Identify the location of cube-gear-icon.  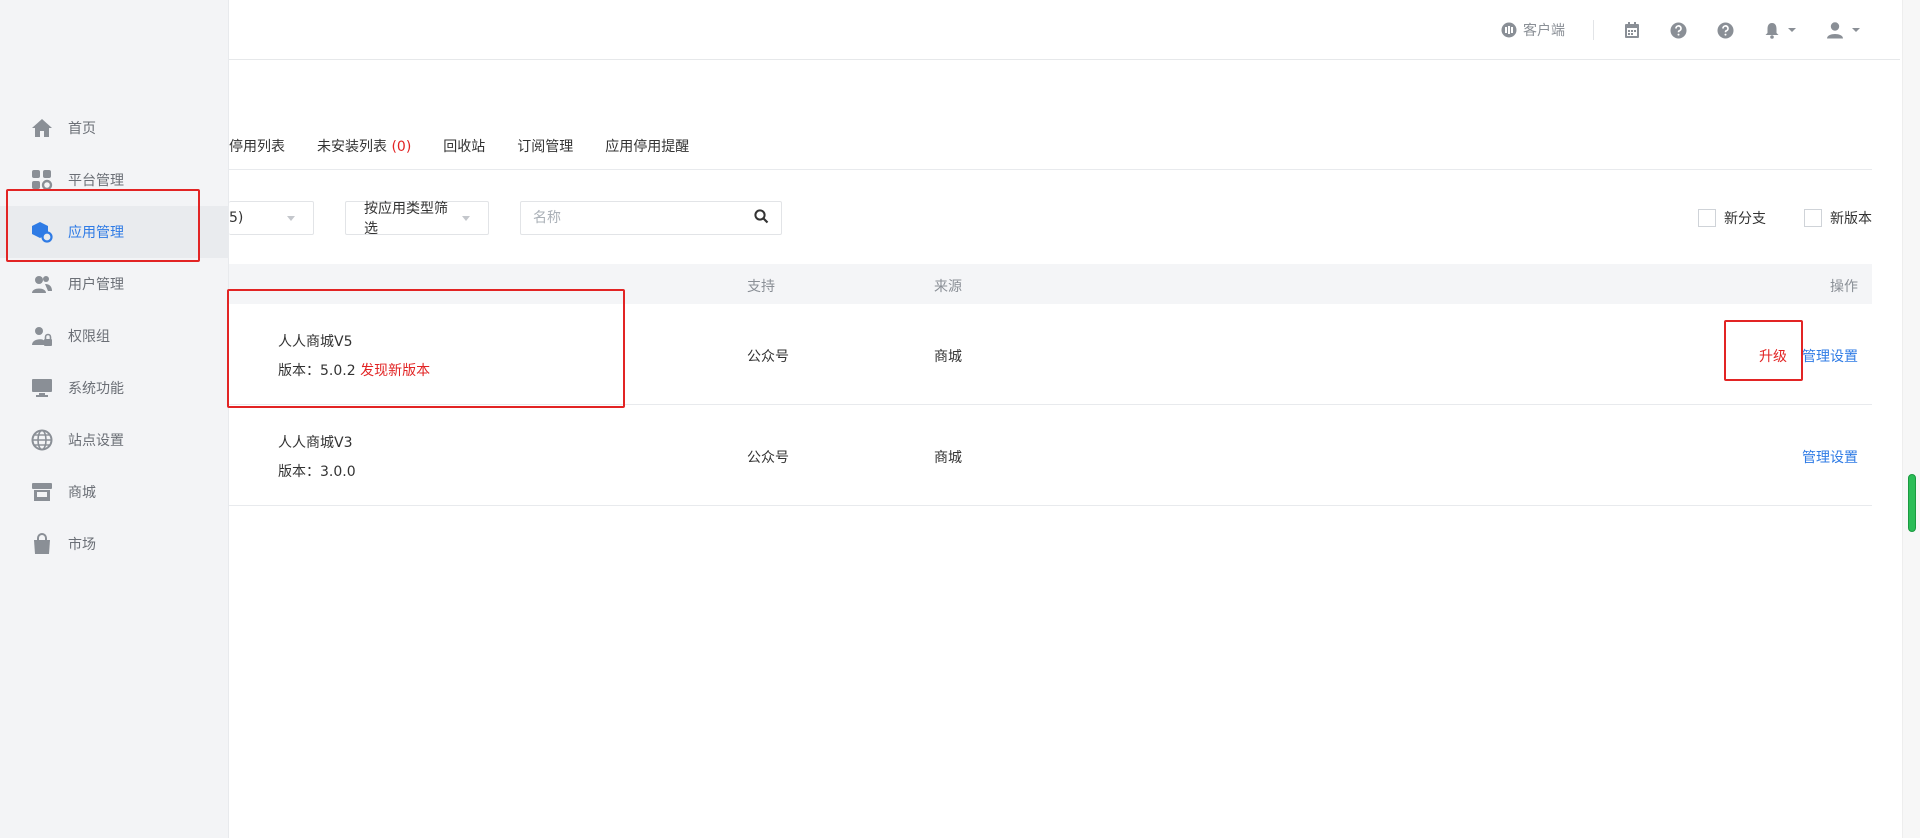
(42, 232).